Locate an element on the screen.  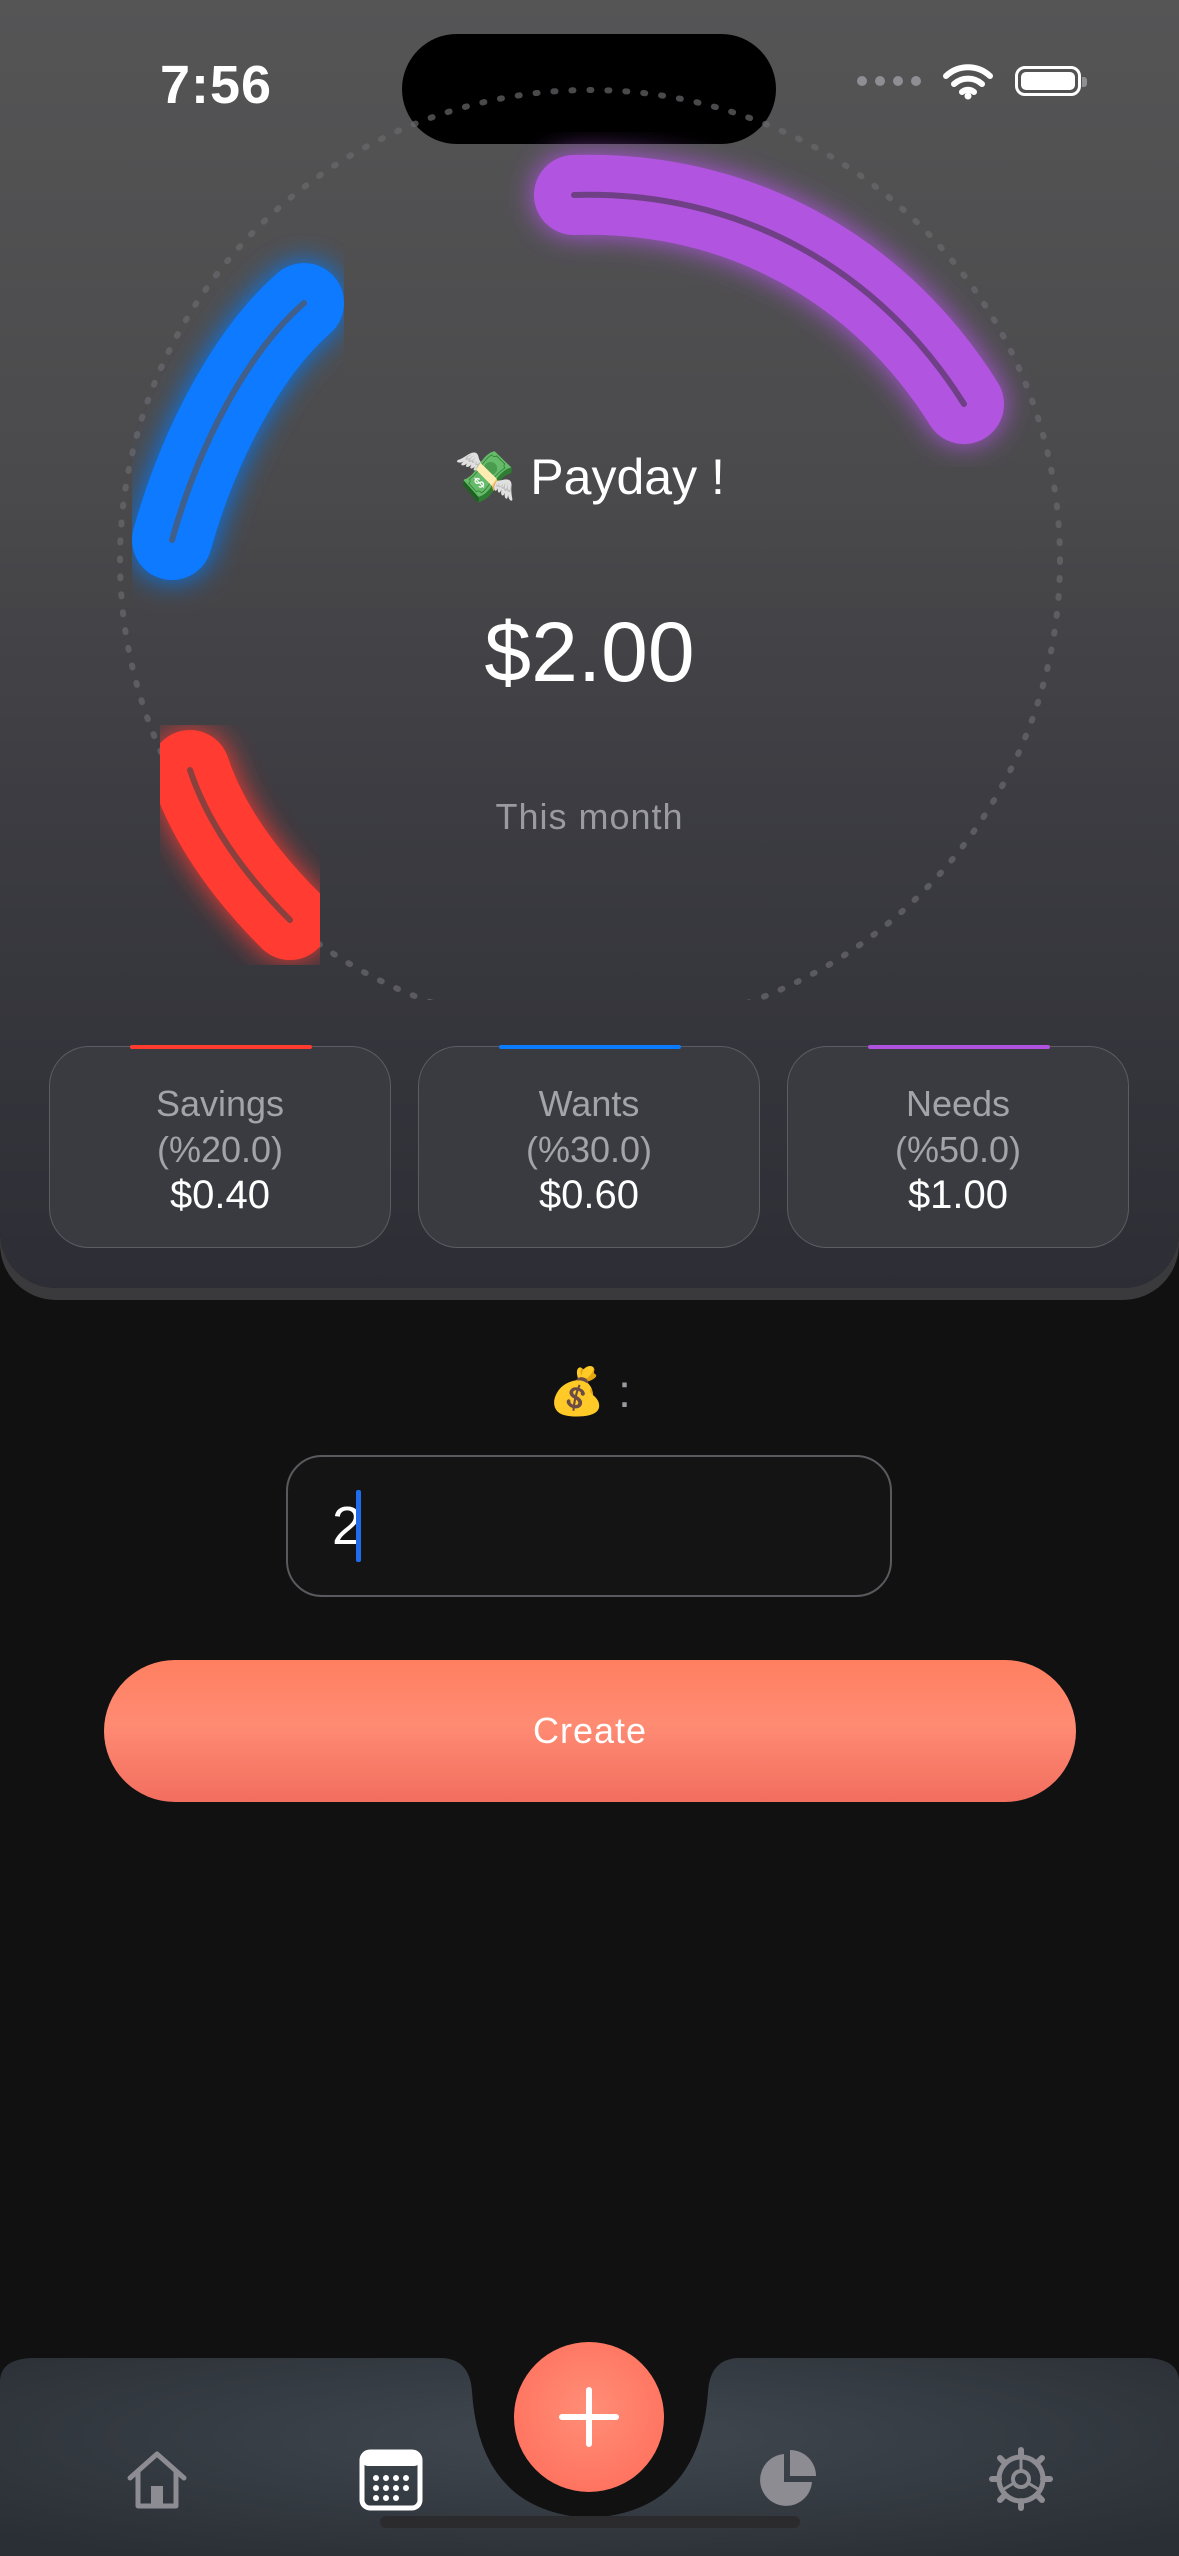
tab-home is located at coordinates (157, 2479).